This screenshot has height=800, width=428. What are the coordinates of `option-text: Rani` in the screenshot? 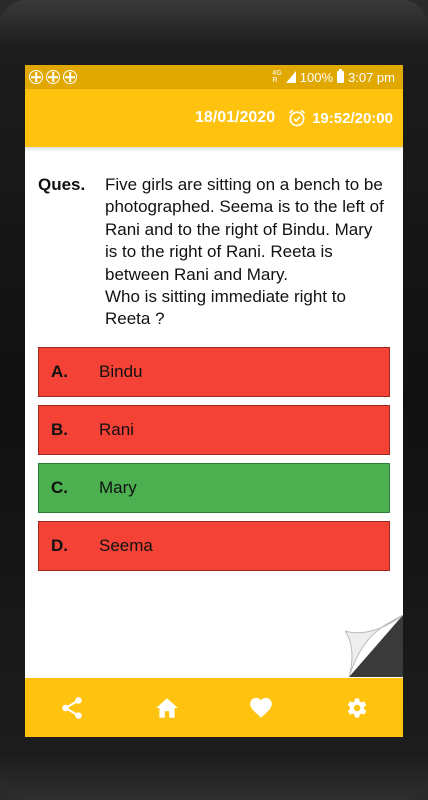 It's located at (116, 429).